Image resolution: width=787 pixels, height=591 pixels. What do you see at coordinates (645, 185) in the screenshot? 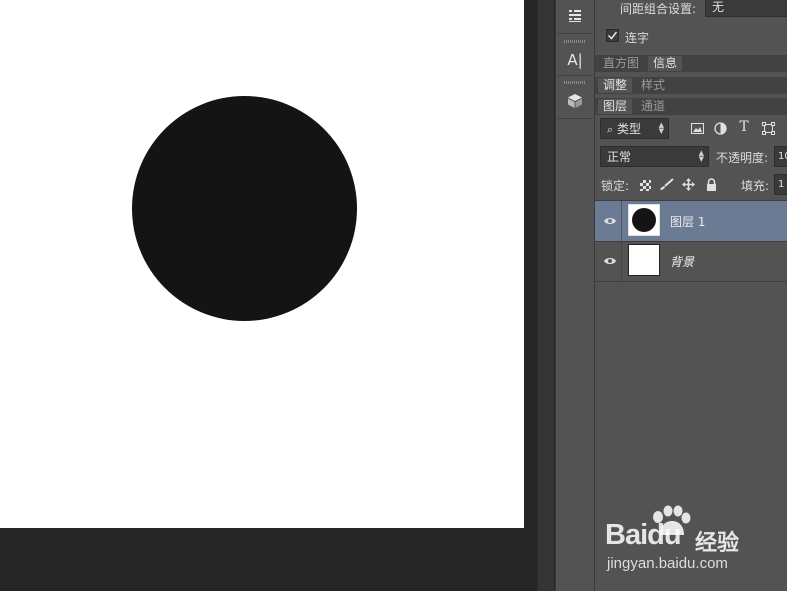
I see `lock-transparent-pixels-icon` at bounding box center [645, 185].